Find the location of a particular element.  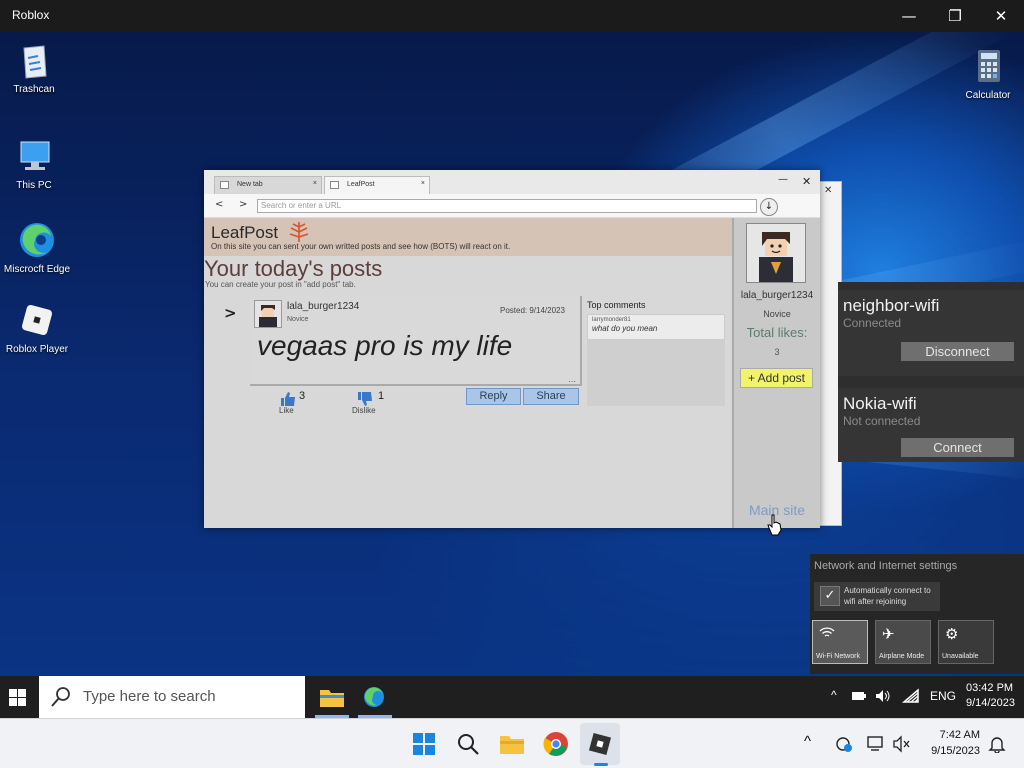

share-button: Share is located at coordinates (551, 396).